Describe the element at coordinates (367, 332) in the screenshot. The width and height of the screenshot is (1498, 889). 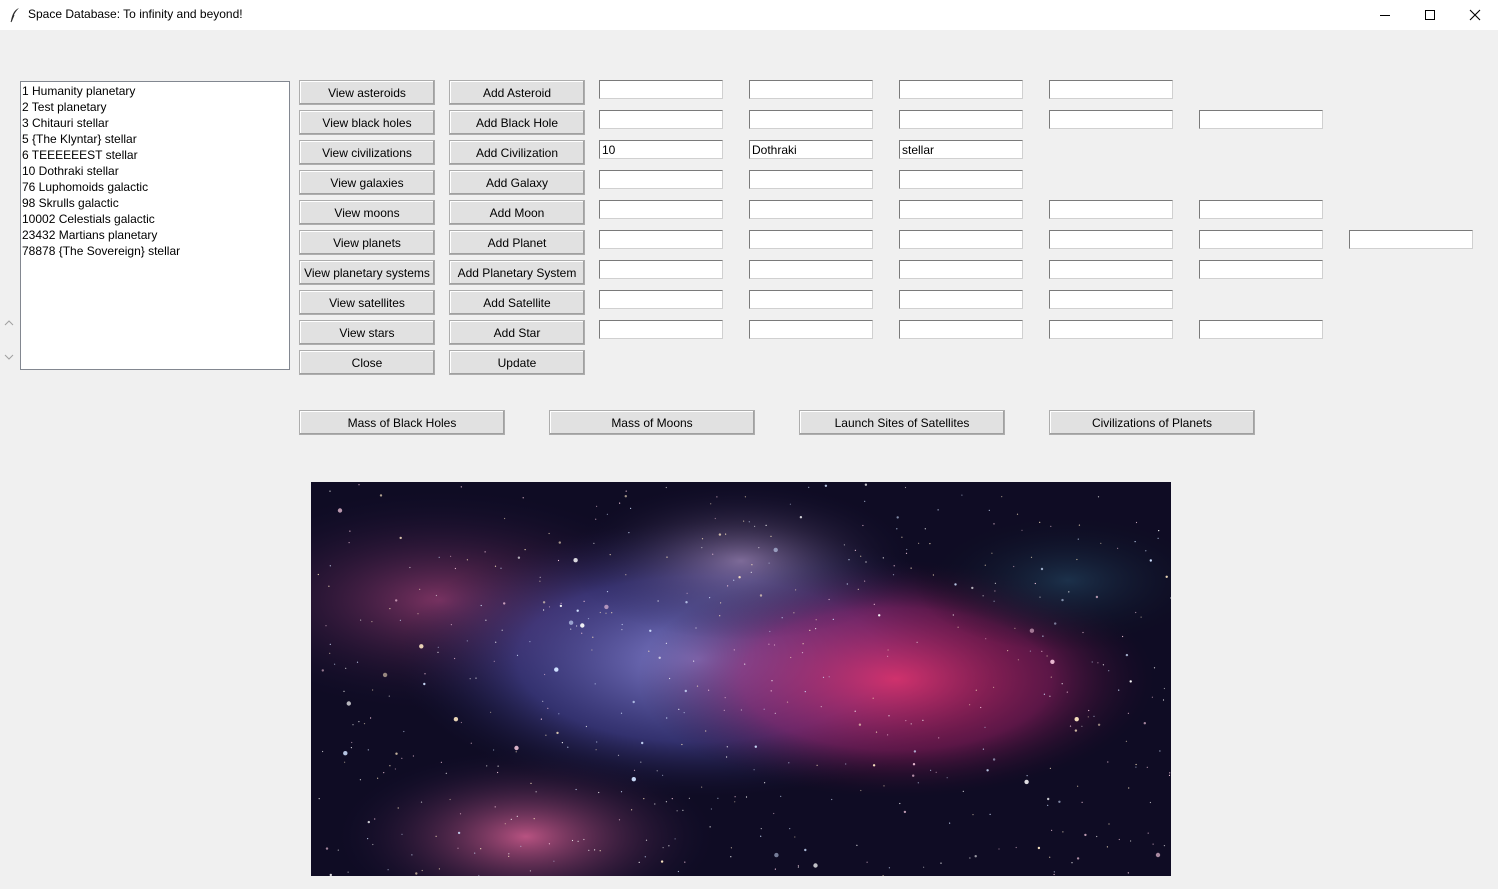
I see `view-stars-button: View stars` at that location.